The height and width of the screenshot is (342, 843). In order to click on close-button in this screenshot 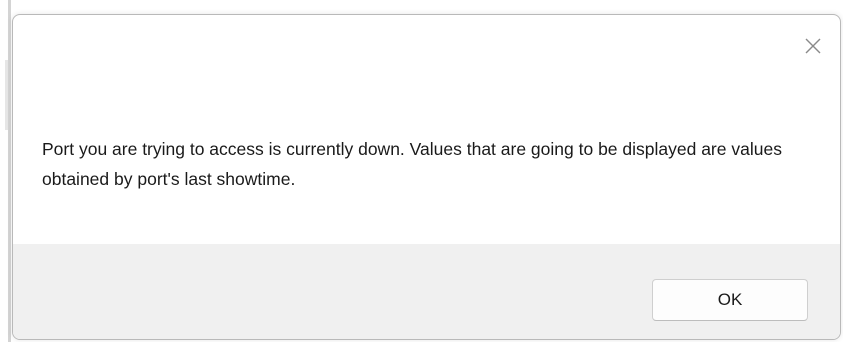, I will do `click(813, 46)`.